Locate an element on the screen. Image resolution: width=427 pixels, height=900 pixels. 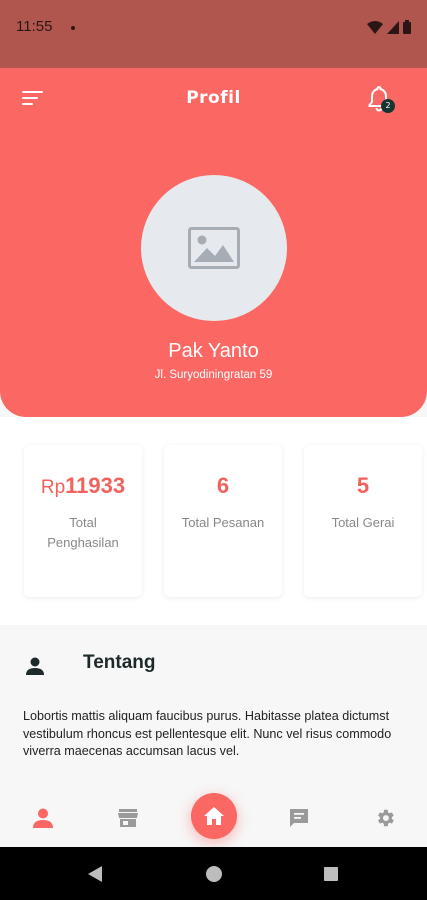
stat-label: Total Gerai is located at coordinates (363, 522).